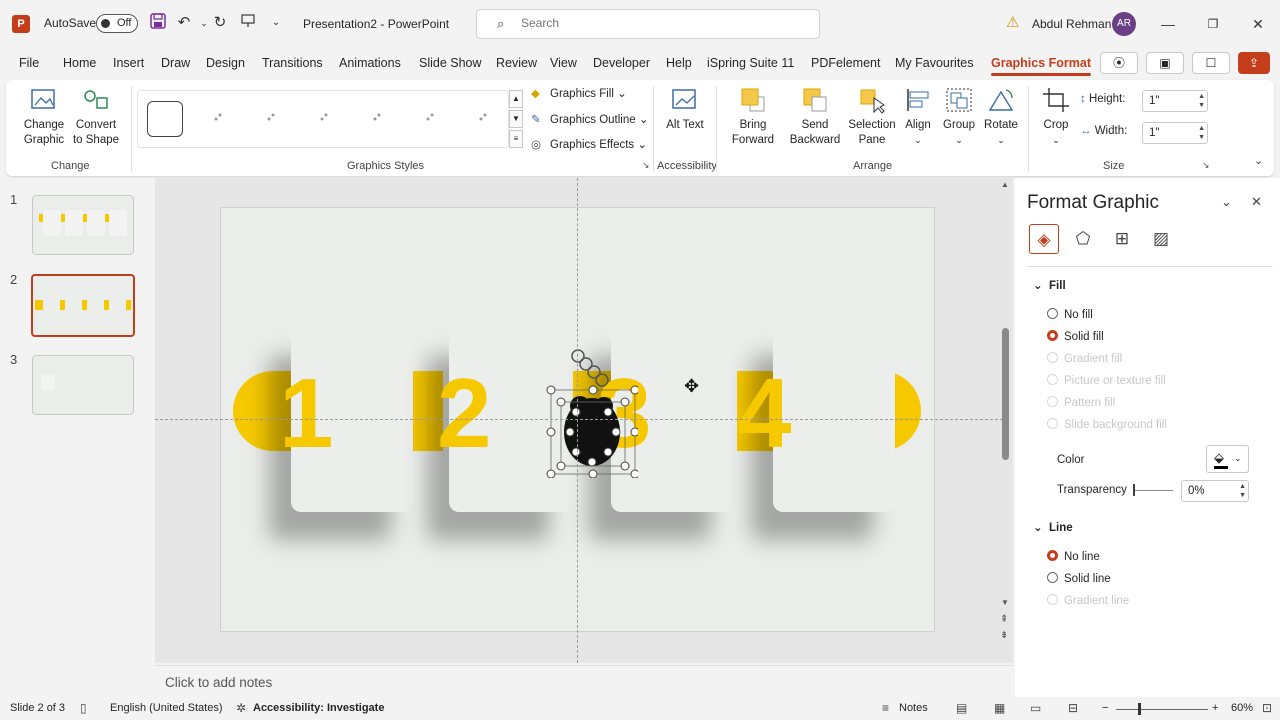 The image size is (1280, 720). Describe the element at coordinates (1134, 490) in the screenshot. I see `transparency-slider-thumb` at that location.